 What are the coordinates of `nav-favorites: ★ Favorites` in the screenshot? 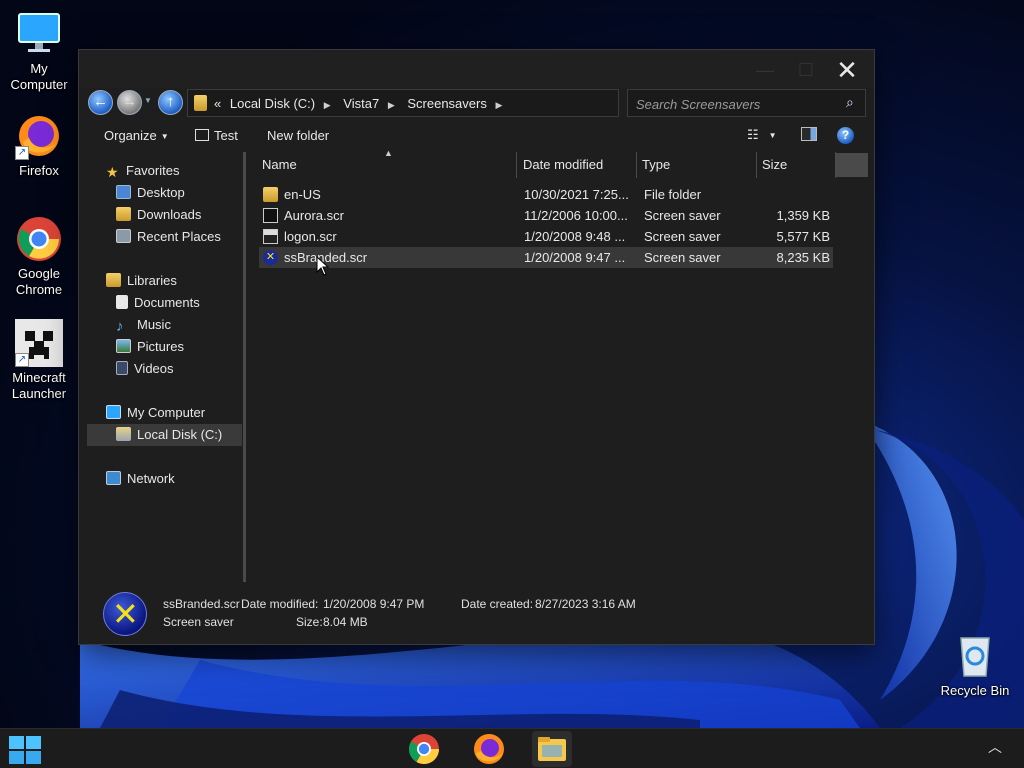 It's located at (142, 171).